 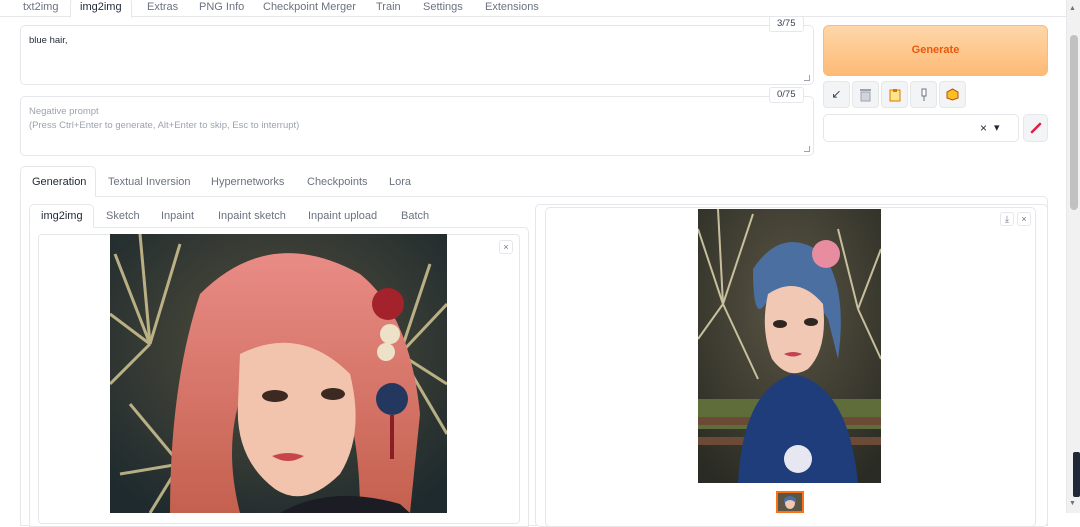 I want to click on tab-train: Train, so click(x=388, y=8).